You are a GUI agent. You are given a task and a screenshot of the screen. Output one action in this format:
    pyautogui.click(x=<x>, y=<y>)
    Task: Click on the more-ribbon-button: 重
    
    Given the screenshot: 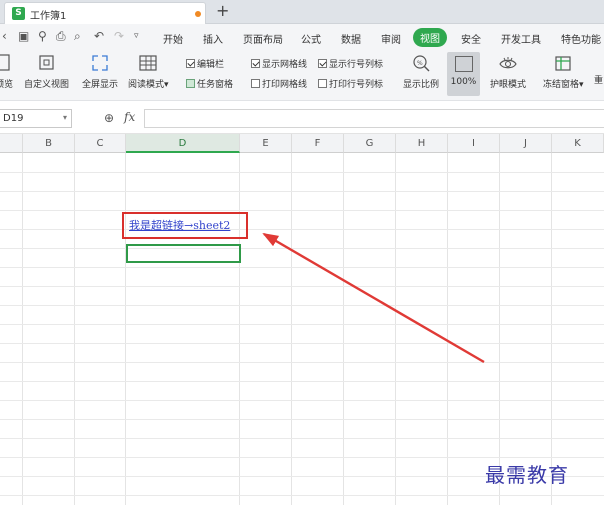 What is the action you would take?
    pyautogui.click(x=598, y=79)
    